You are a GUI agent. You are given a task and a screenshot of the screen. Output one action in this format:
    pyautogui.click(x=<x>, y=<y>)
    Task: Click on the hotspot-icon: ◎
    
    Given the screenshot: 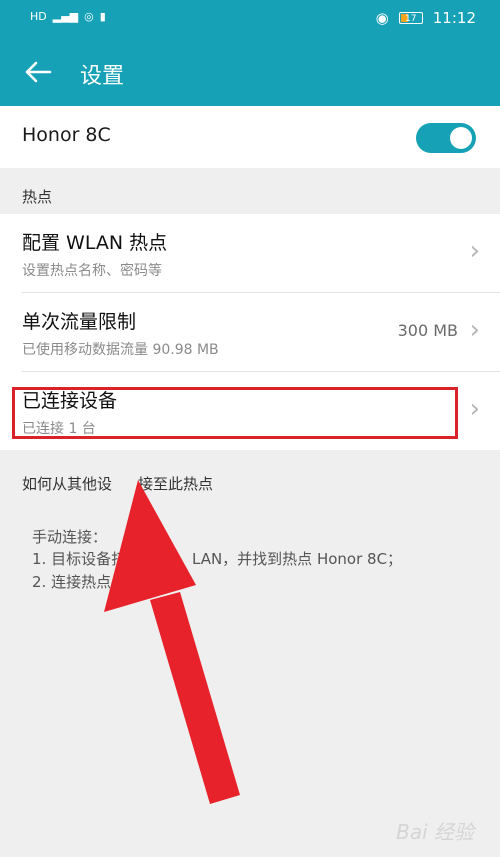 What is the action you would take?
    pyautogui.click(x=89, y=16)
    